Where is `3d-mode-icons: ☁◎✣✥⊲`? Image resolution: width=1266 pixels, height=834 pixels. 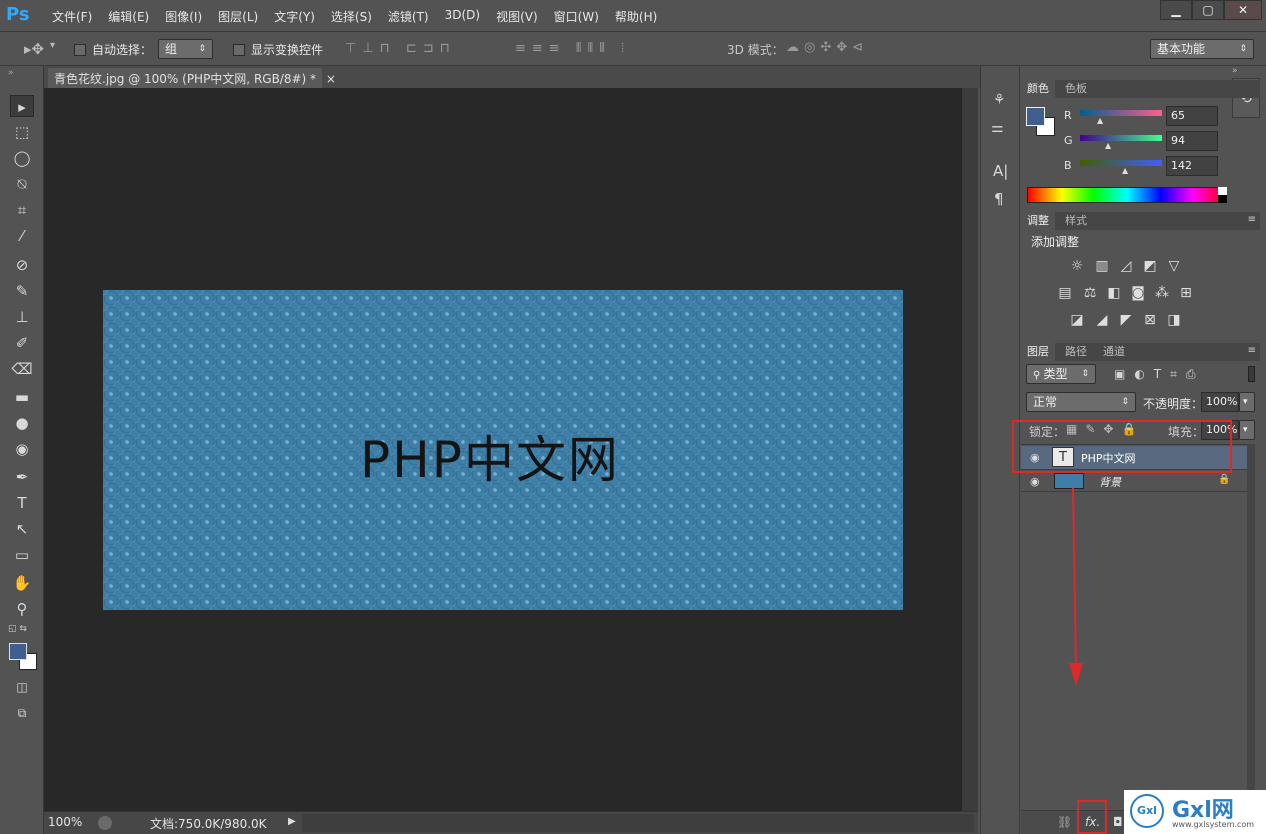 3d-mode-icons: ☁◎✣✥⊲ is located at coordinates (827, 47).